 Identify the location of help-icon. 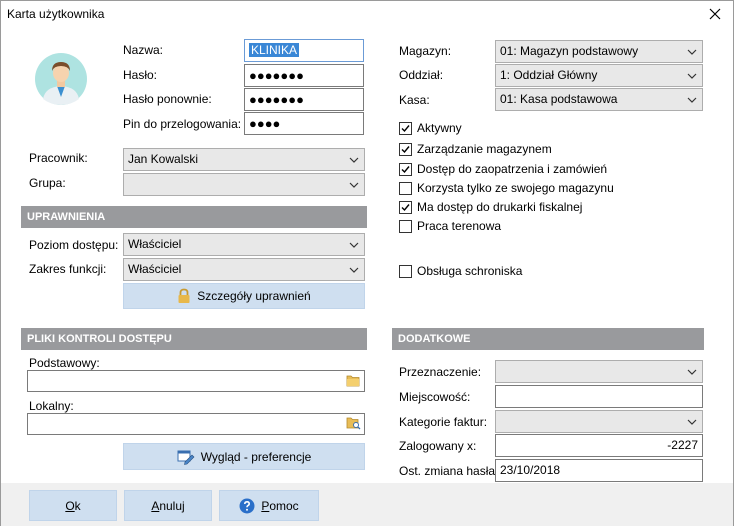
(247, 505).